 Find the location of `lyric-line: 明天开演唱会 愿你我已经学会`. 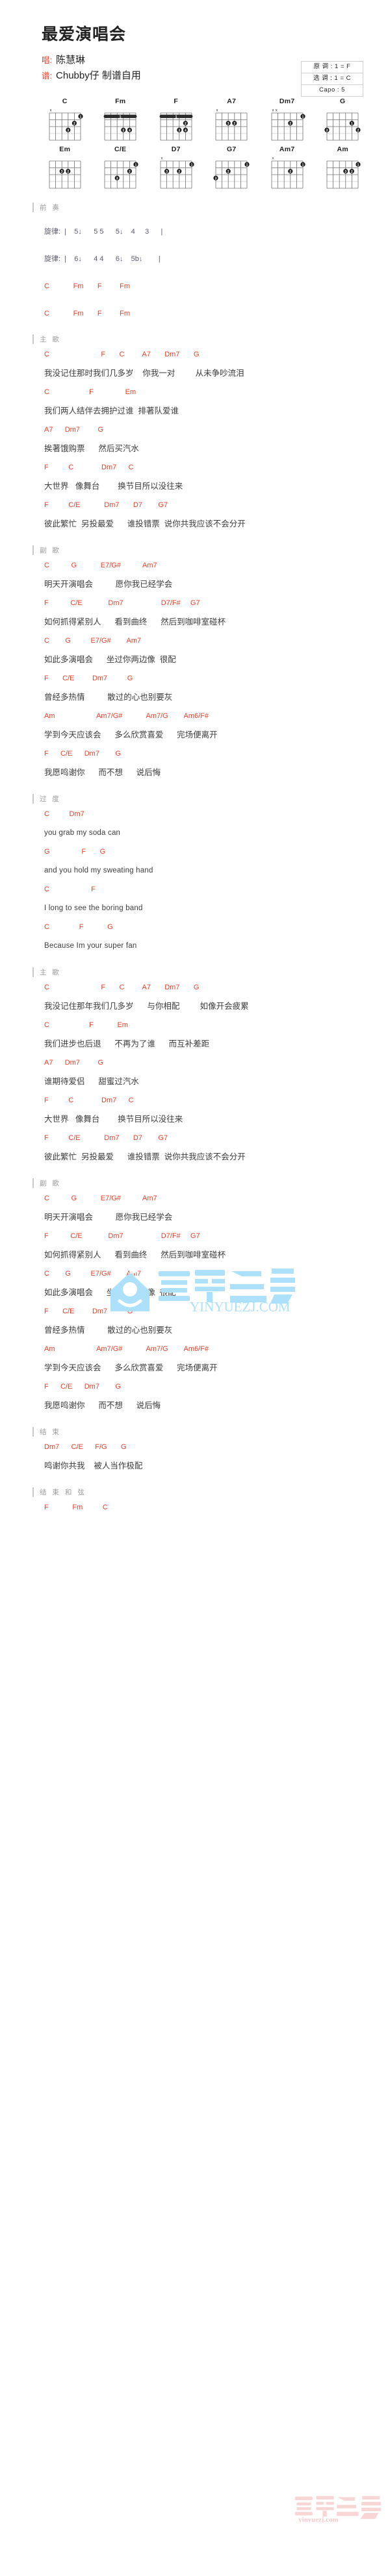

lyric-line: 明天开演唱会 愿你我已经学会 is located at coordinates (108, 584).